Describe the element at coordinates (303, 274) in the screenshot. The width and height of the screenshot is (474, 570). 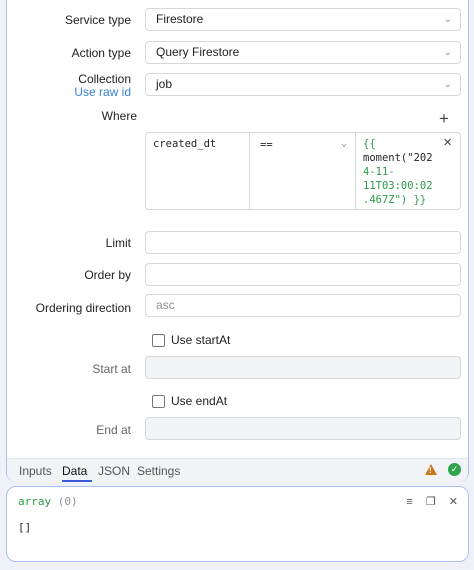
I see `order-by-input` at that location.